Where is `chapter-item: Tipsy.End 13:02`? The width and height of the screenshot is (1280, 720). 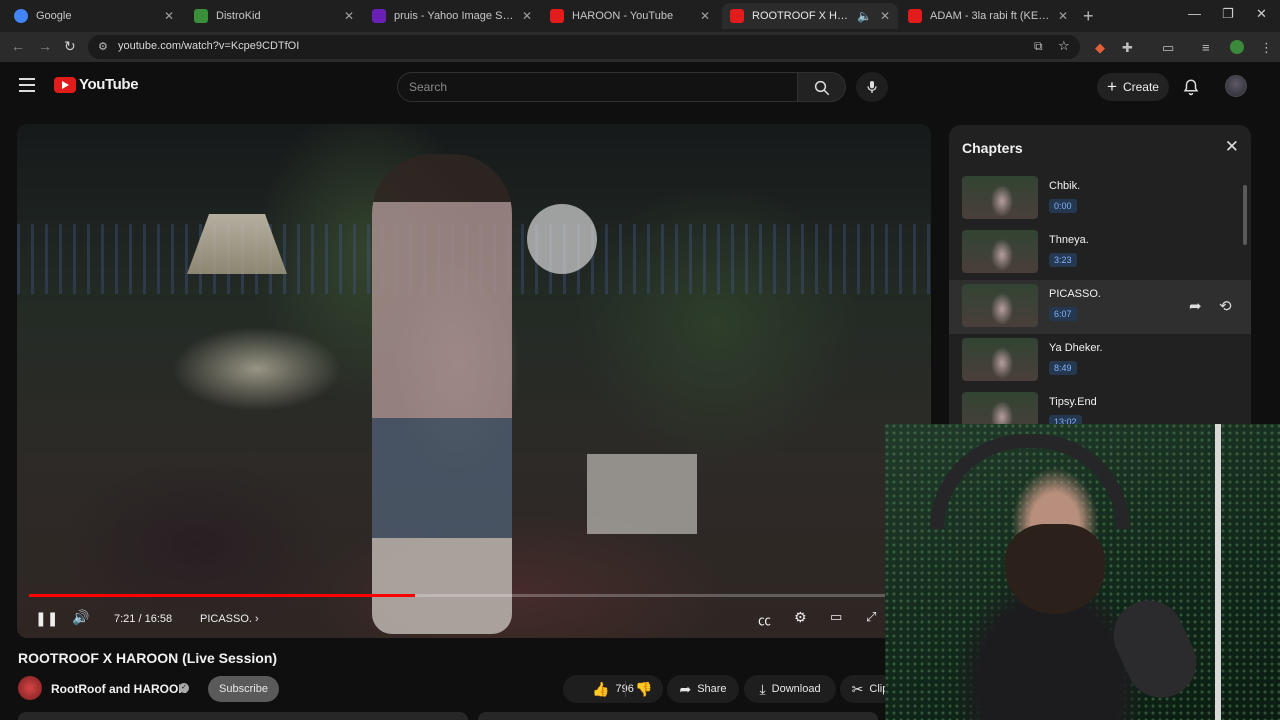
chapter-item: Tipsy.End 13:02 is located at coordinates (1100, 406).